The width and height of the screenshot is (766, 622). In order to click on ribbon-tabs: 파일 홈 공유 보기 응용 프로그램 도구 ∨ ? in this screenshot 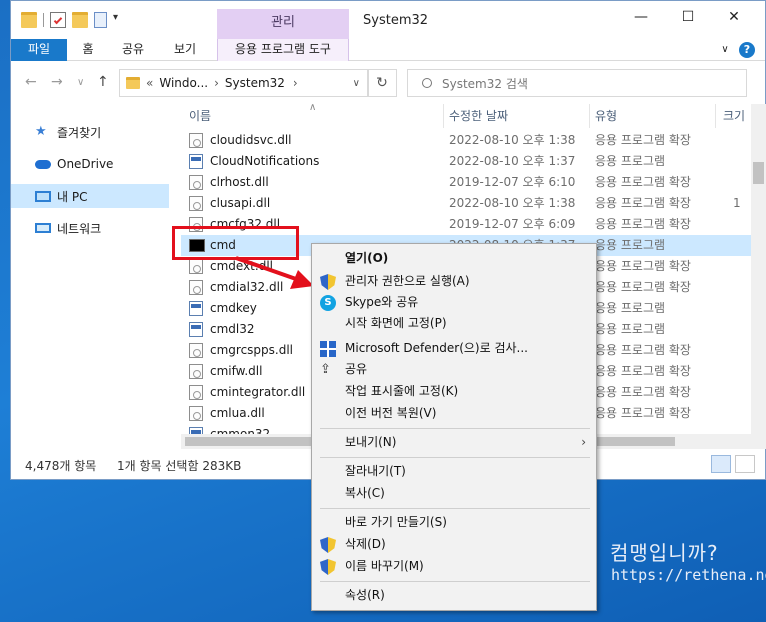, I will do `click(388, 50)`.